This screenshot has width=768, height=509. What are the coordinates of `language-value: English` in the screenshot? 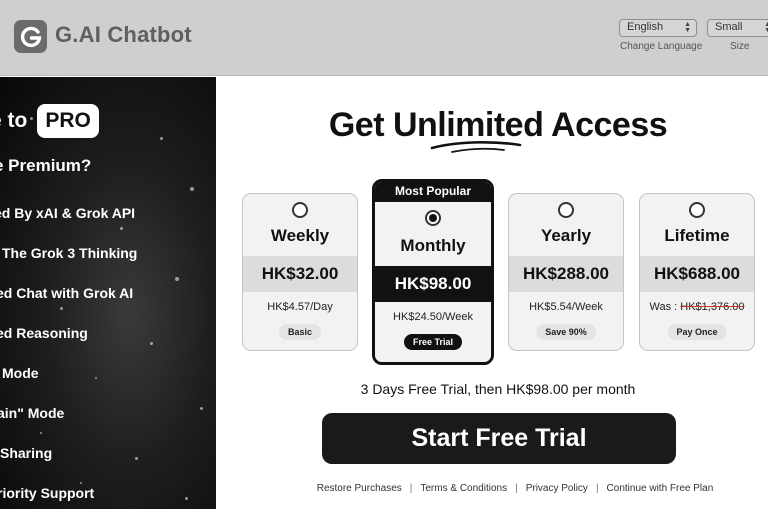 It's located at (645, 27).